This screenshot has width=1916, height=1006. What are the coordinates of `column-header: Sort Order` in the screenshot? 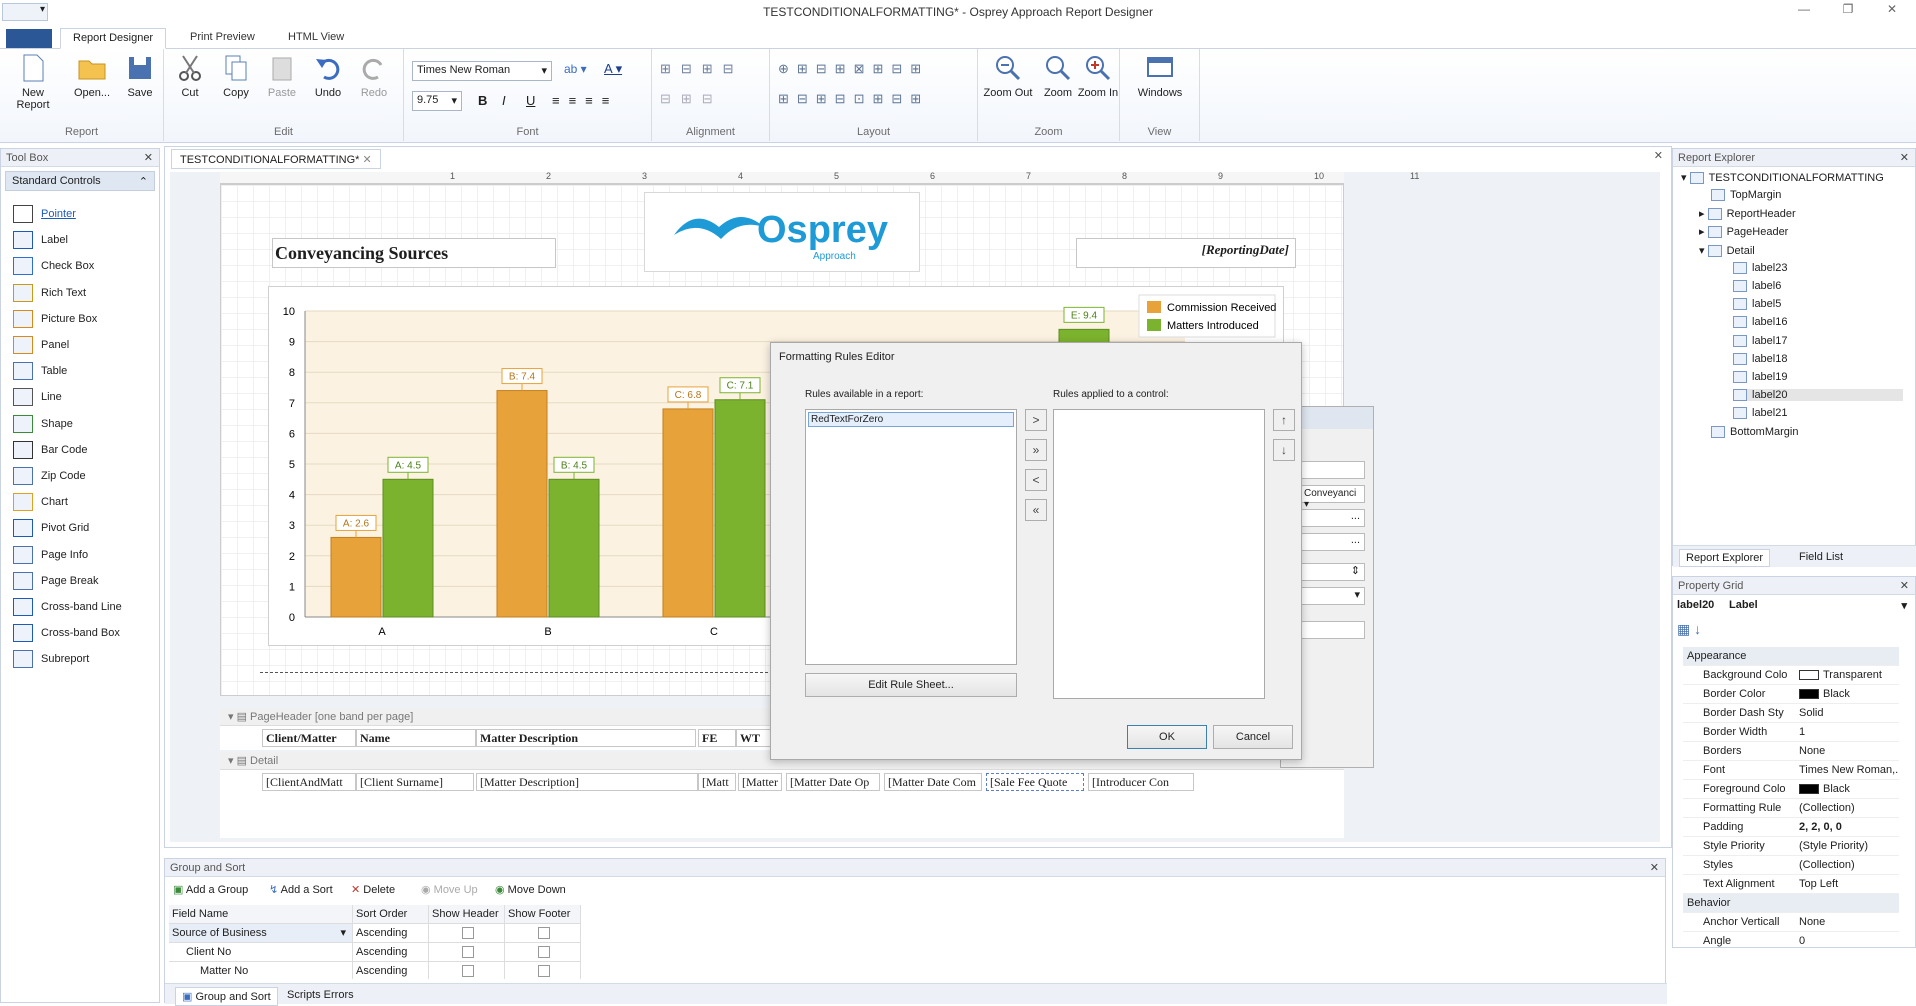 It's located at (391, 914).